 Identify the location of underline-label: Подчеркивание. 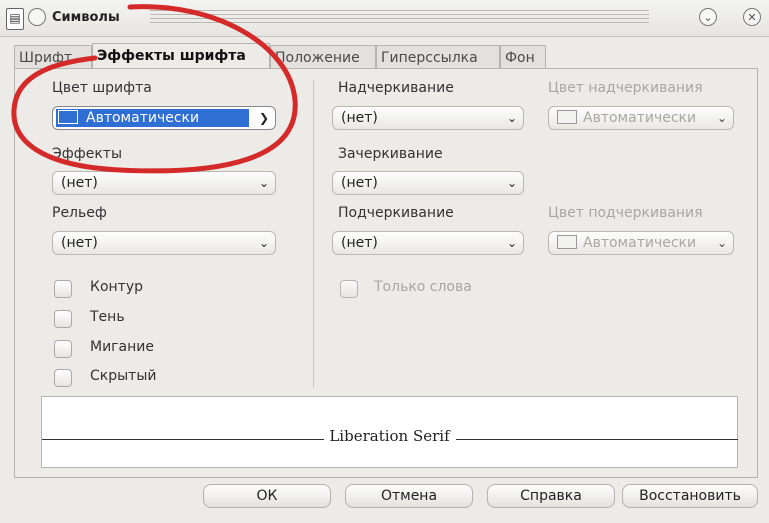
(396, 213).